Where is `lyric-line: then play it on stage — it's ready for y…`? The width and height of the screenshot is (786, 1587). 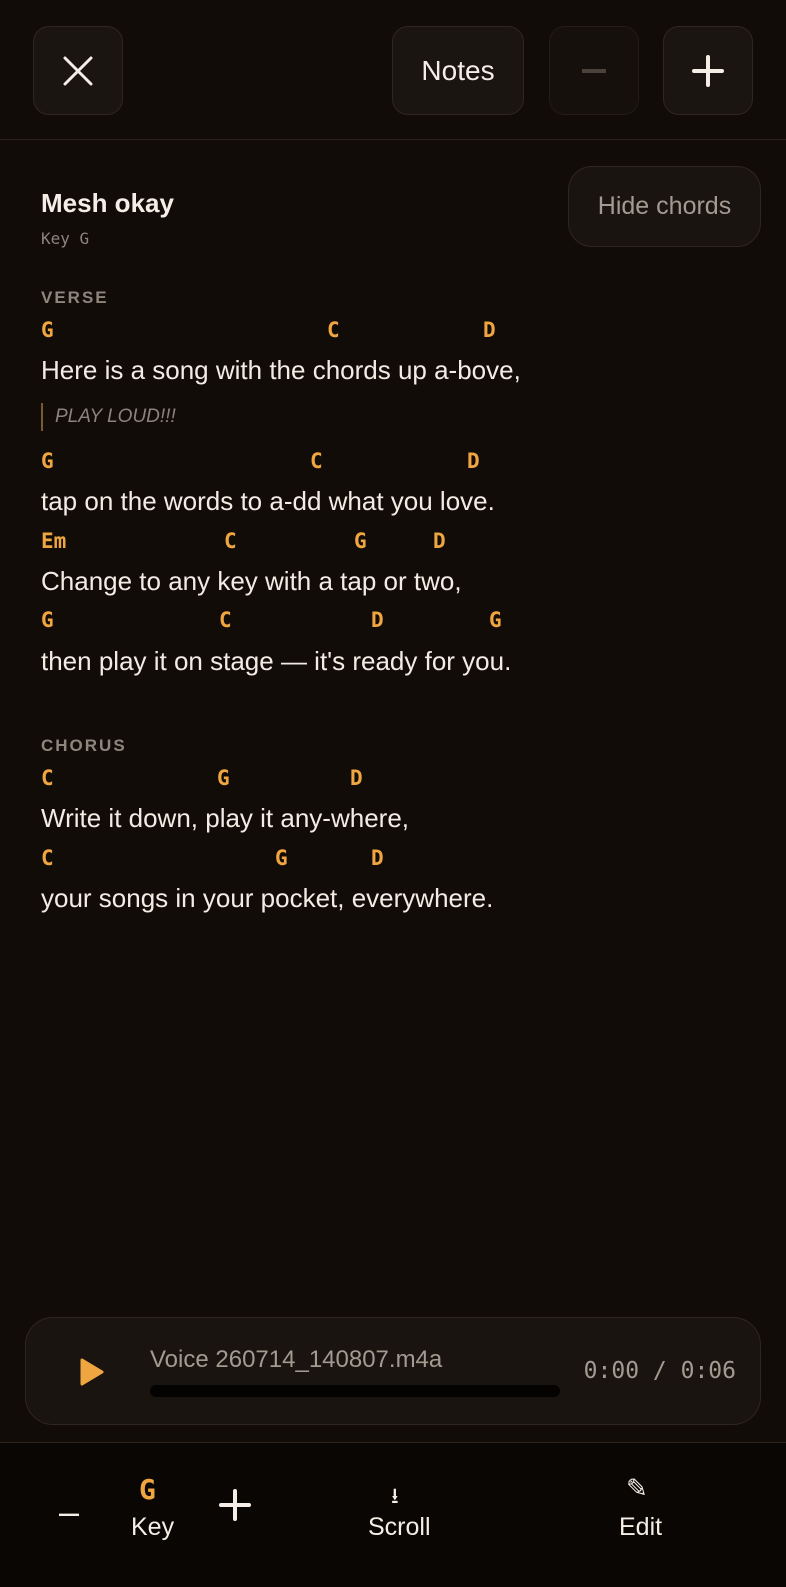 lyric-line: then play it on stage — it's ready for y… is located at coordinates (276, 661).